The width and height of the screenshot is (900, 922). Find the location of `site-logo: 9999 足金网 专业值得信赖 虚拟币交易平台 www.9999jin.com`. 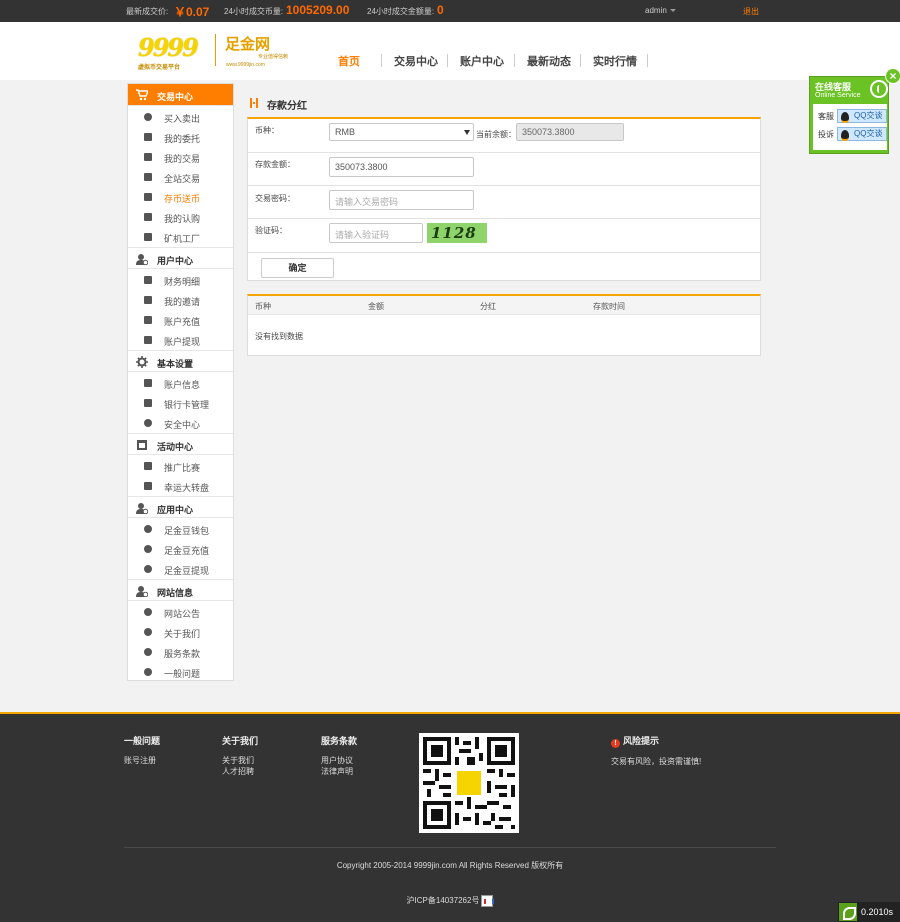

site-logo: 9999 足金网 专业值得信赖 虚拟币交易平台 www.9999jin.com is located at coordinates (220, 51).